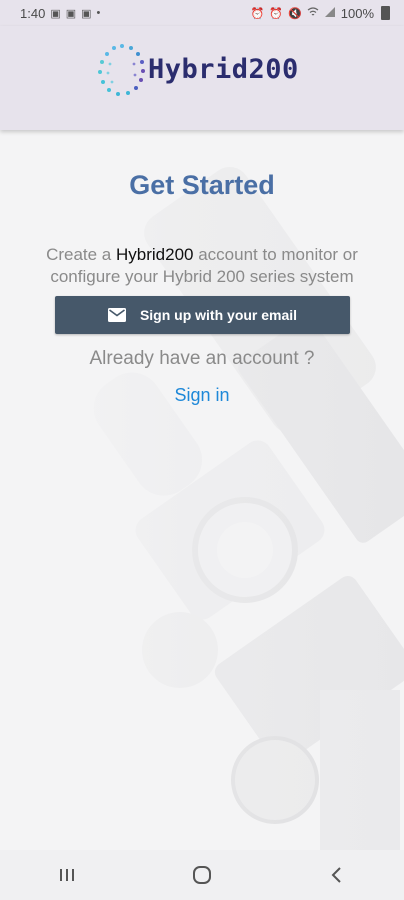  I want to click on signup-button-label: Sign up with your email, so click(218, 315).